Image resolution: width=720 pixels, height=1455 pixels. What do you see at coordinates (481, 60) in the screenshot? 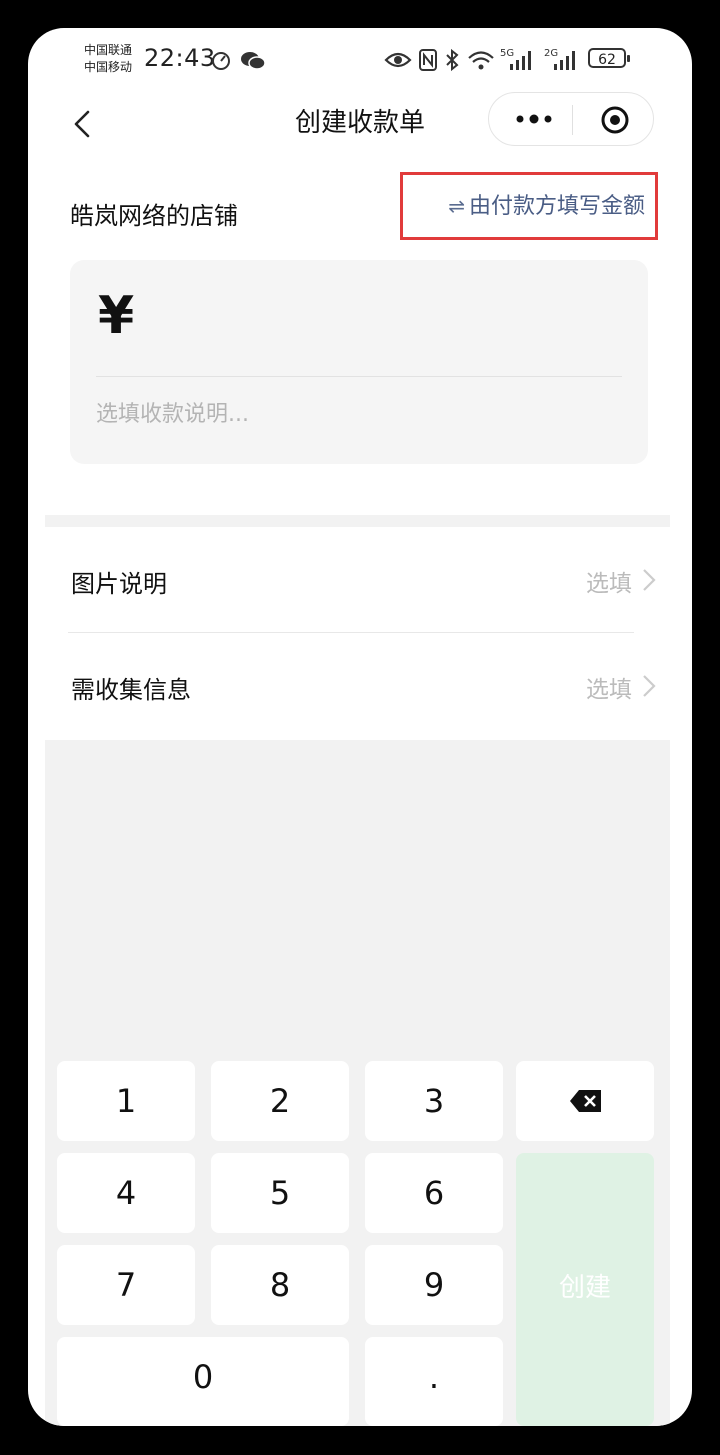
I see `wifi-icon` at bounding box center [481, 60].